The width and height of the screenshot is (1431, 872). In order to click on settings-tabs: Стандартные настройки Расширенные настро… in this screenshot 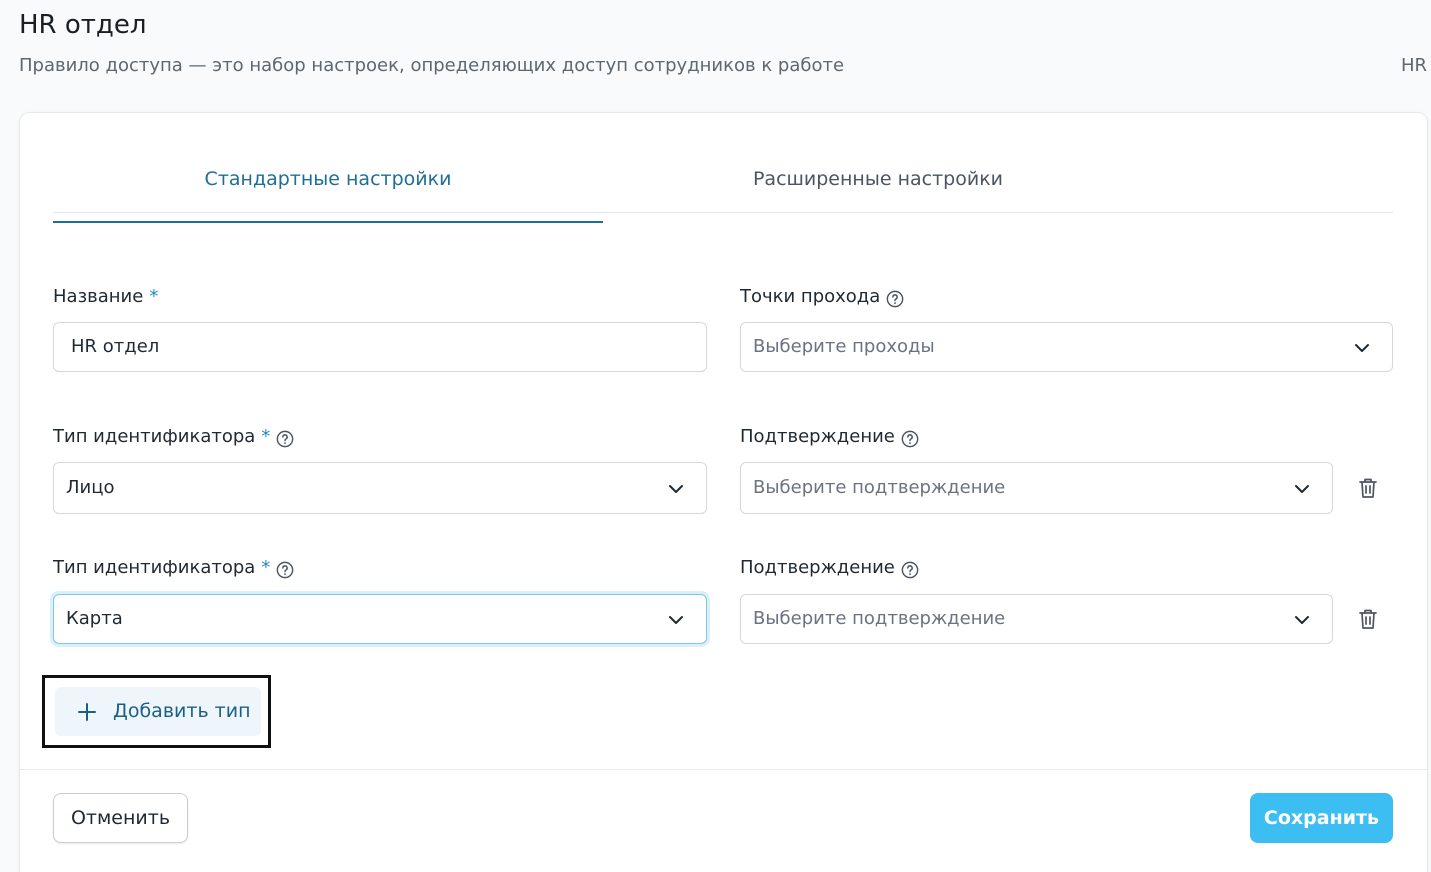, I will do `click(723, 190)`.